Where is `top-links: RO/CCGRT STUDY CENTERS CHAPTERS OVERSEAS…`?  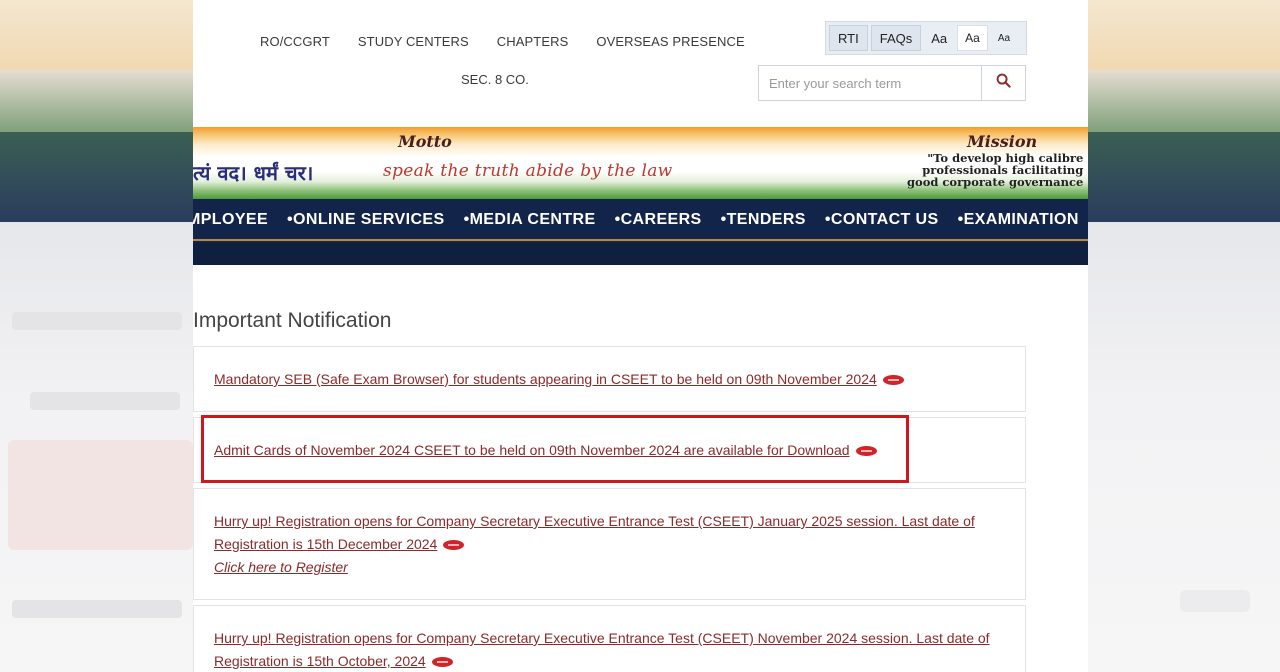
top-links: RO/CCGRT STUDY CENTERS CHAPTERS OVERSEAS… is located at coordinates (502, 41).